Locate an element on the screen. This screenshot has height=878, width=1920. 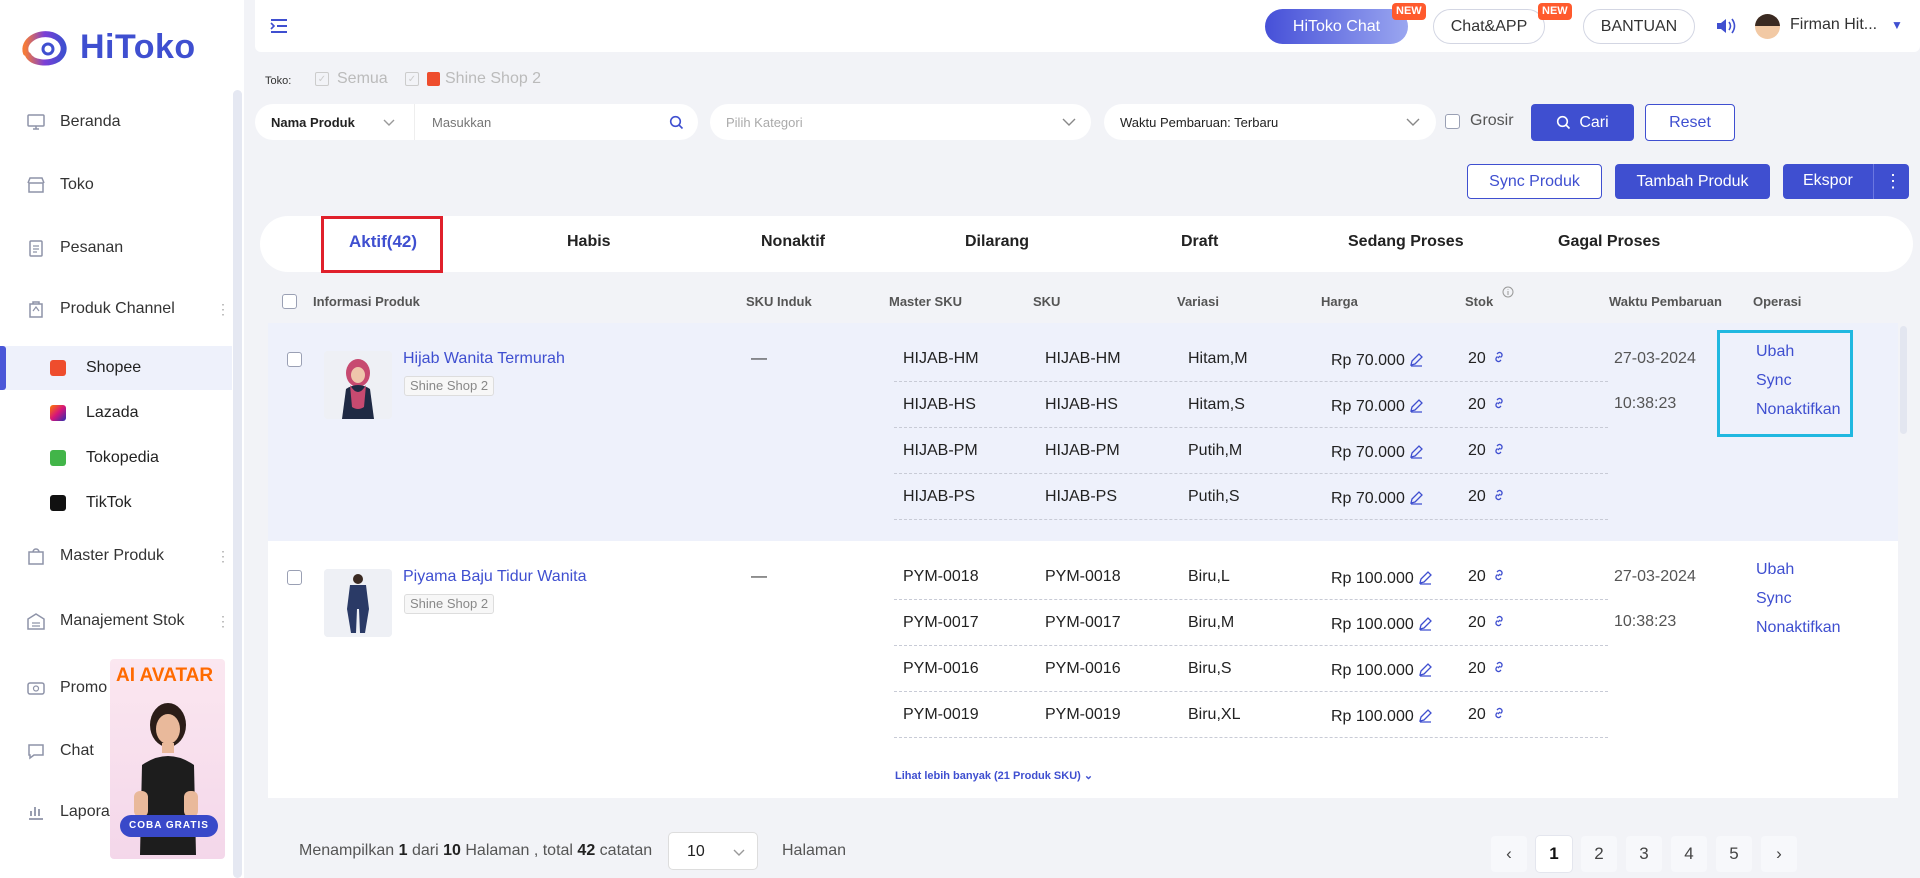
info-icon is located at coordinates (1508, 292).